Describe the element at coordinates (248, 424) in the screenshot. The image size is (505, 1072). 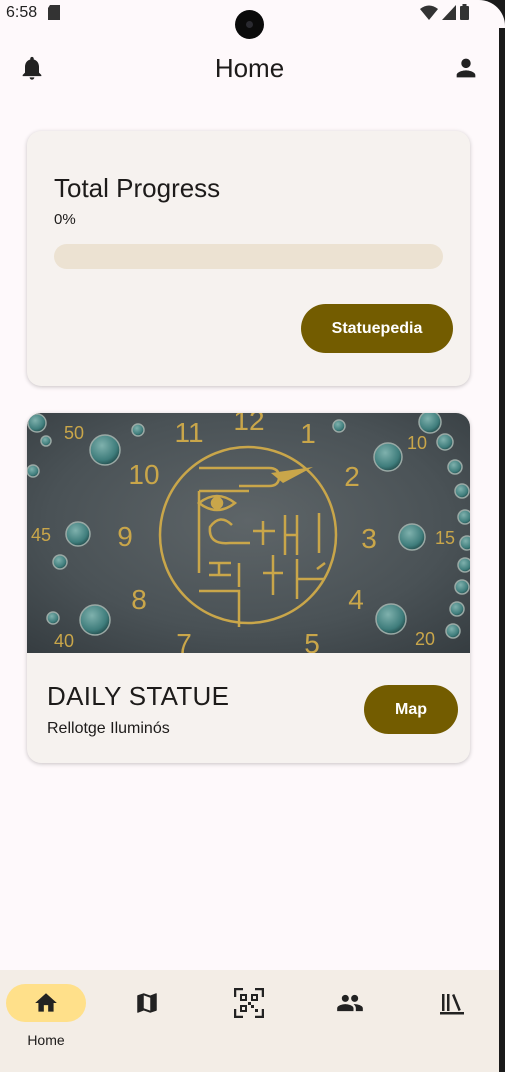
I see `clock-number: 12` at that location.